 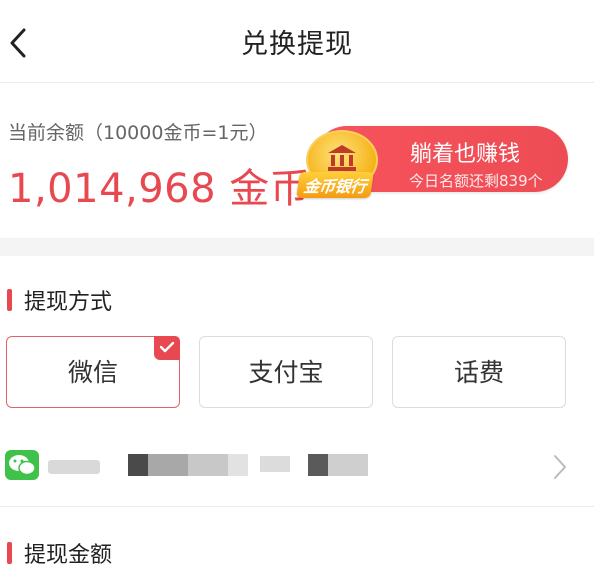 I want to click on method-option-wechat: 微信, so click(x=93, y=372).